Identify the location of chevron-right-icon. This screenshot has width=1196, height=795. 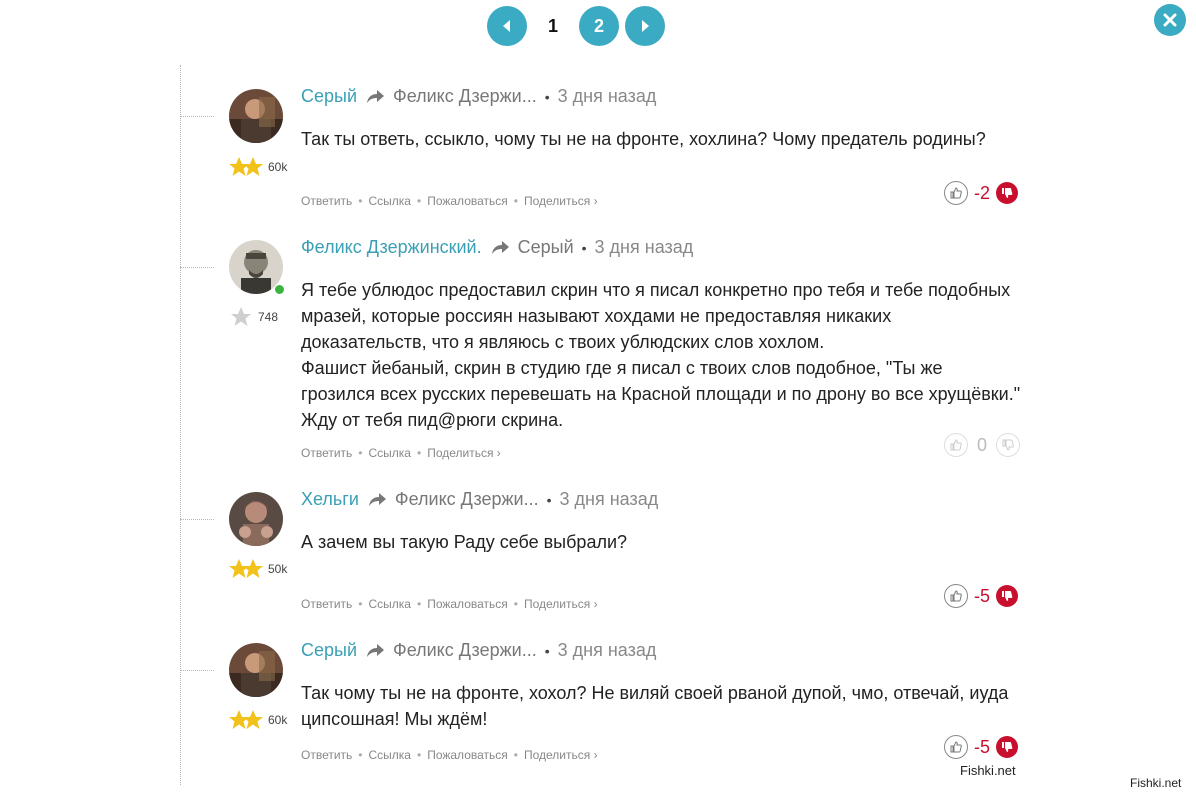
(645, 26).